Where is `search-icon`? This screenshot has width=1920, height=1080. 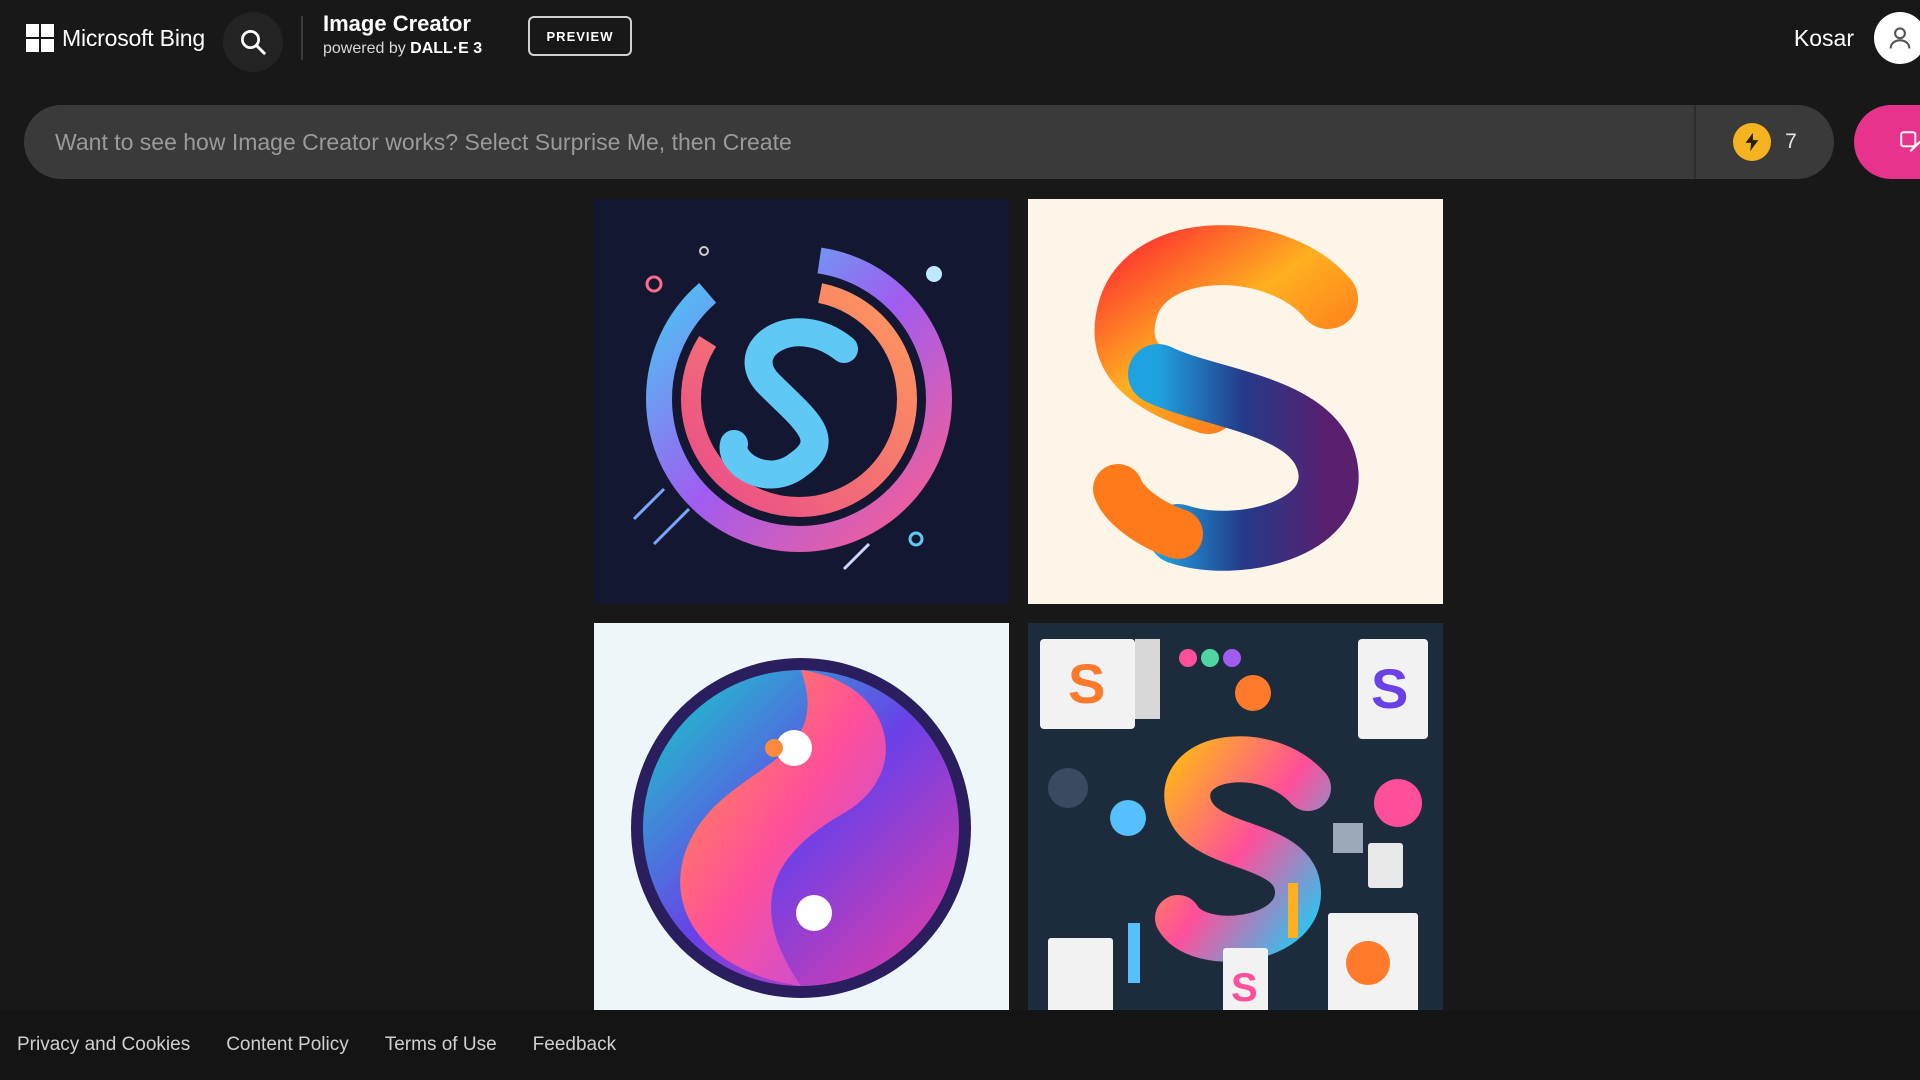
search-icon is located at coordinates (253, 42).